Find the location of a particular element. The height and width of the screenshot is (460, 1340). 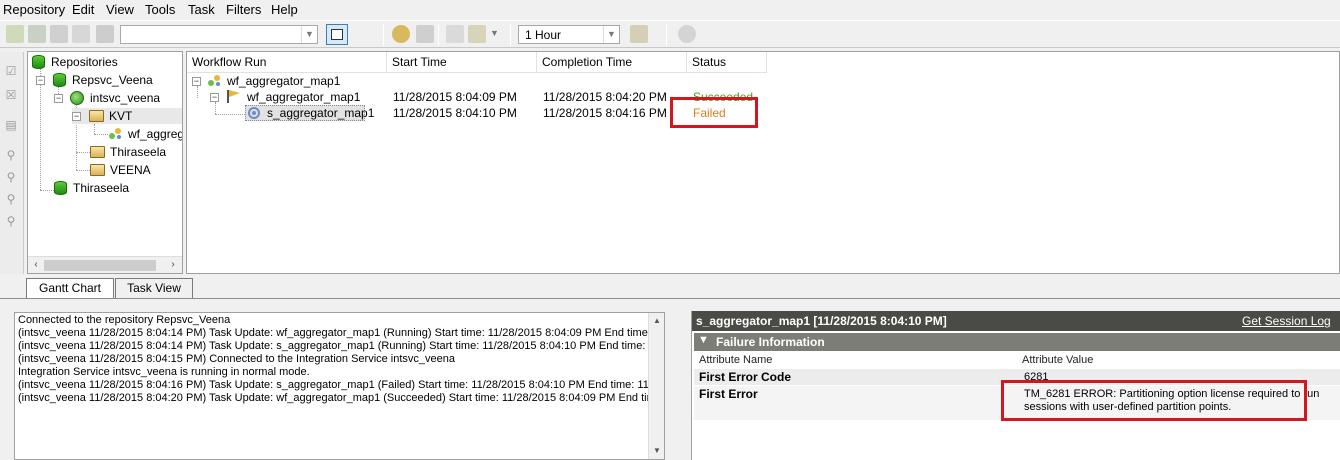

zoom-fit-icon: ⚲ is located at coordinates (11, 200).